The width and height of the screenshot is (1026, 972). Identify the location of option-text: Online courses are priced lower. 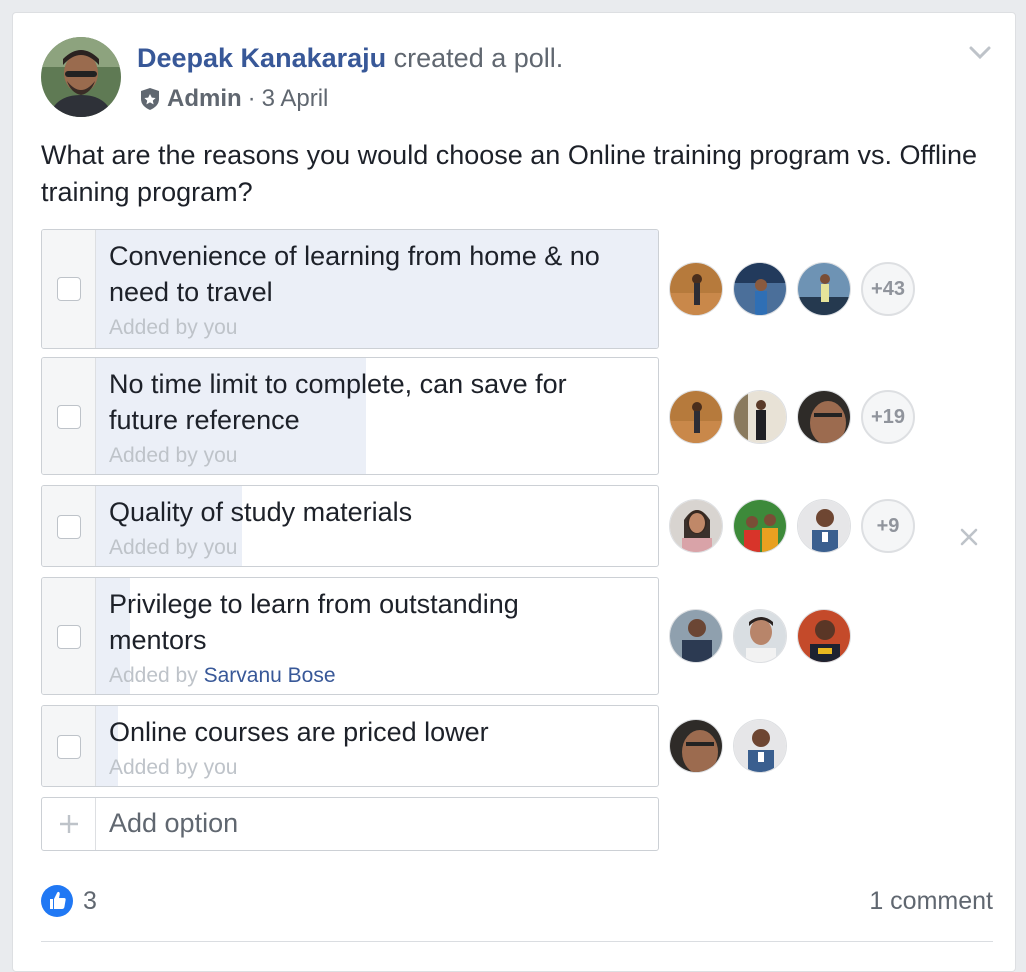
(299, 732).